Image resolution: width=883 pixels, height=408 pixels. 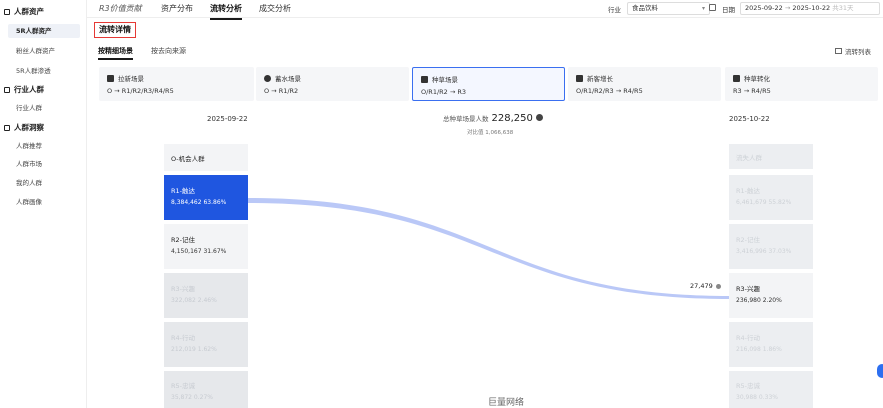 I want to click on people-icon, so click(x=7, y=11).